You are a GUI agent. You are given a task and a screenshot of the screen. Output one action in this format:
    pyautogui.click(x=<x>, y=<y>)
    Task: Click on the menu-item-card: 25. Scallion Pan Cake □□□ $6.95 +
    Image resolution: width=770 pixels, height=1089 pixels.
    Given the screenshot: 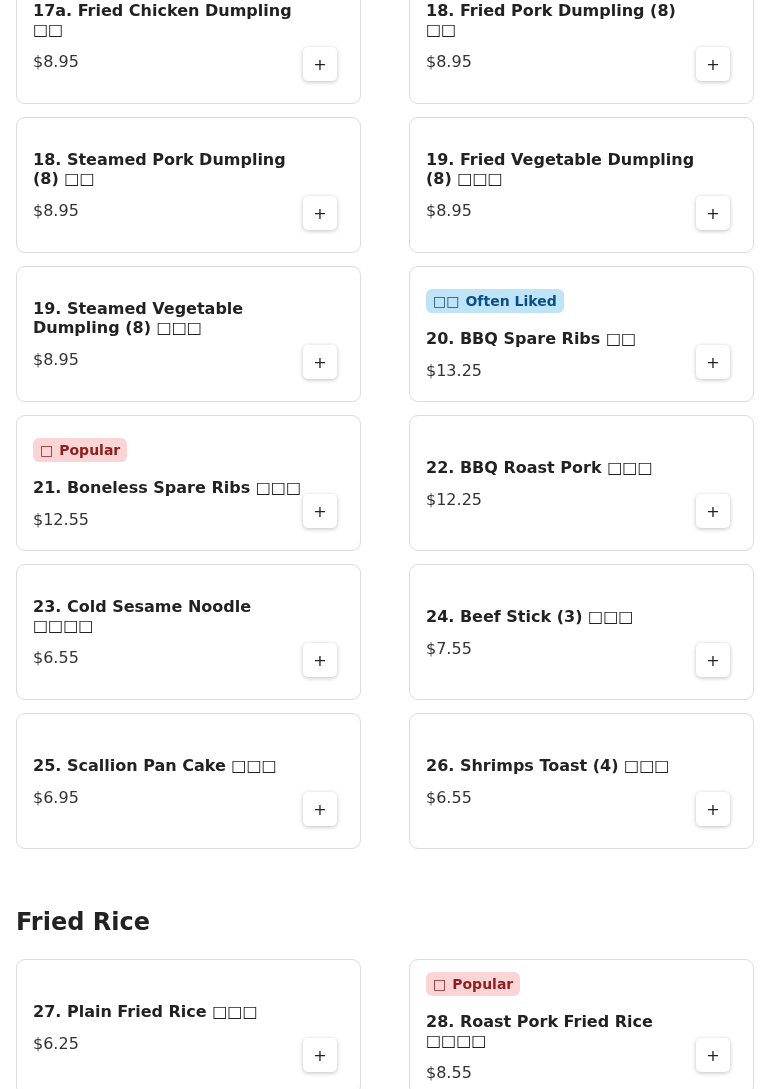 What is the action you would take?
    pyautogui.click(x=188, y=781)
    